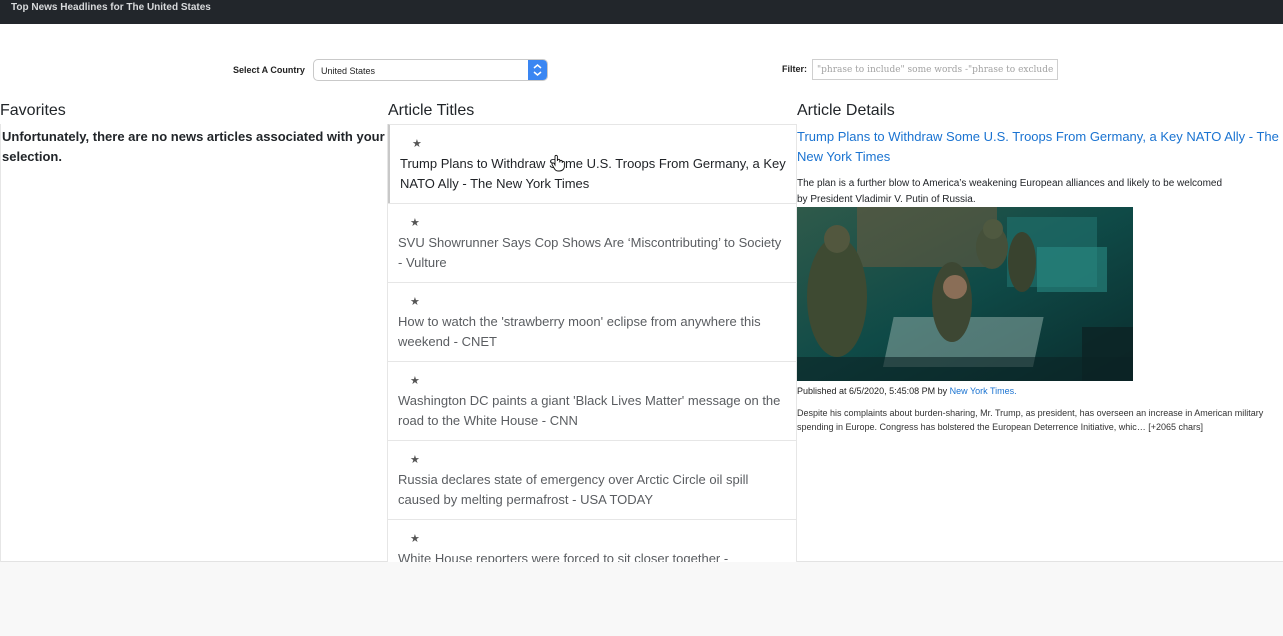  What do you see at coordinates (431, 110) in the screenshot?
I see `article-titles-heading: Article Titles` at bounding box center [431, 110].